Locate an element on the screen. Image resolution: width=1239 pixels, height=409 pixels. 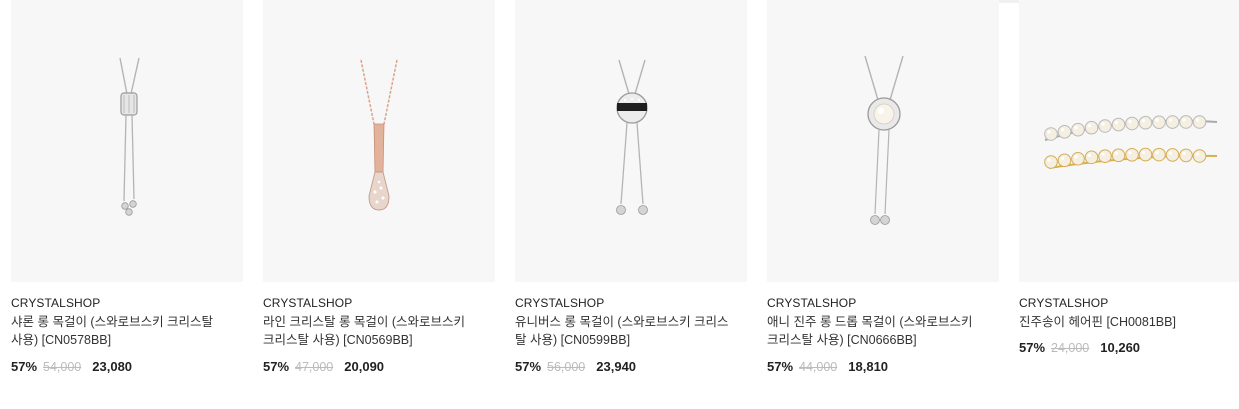
sale-price: 20,090 is located at coordinates (364, 366).